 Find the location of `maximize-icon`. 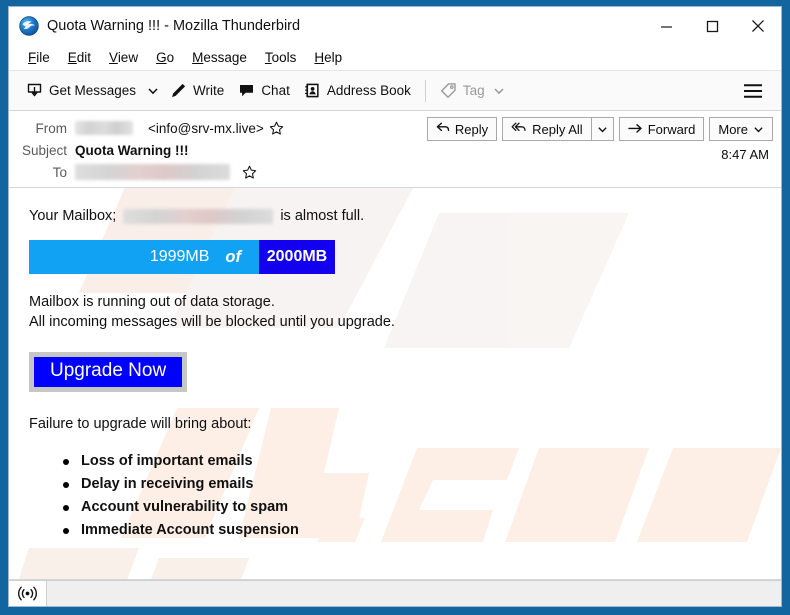

maximize-icon is located at coordinates (712, 26).